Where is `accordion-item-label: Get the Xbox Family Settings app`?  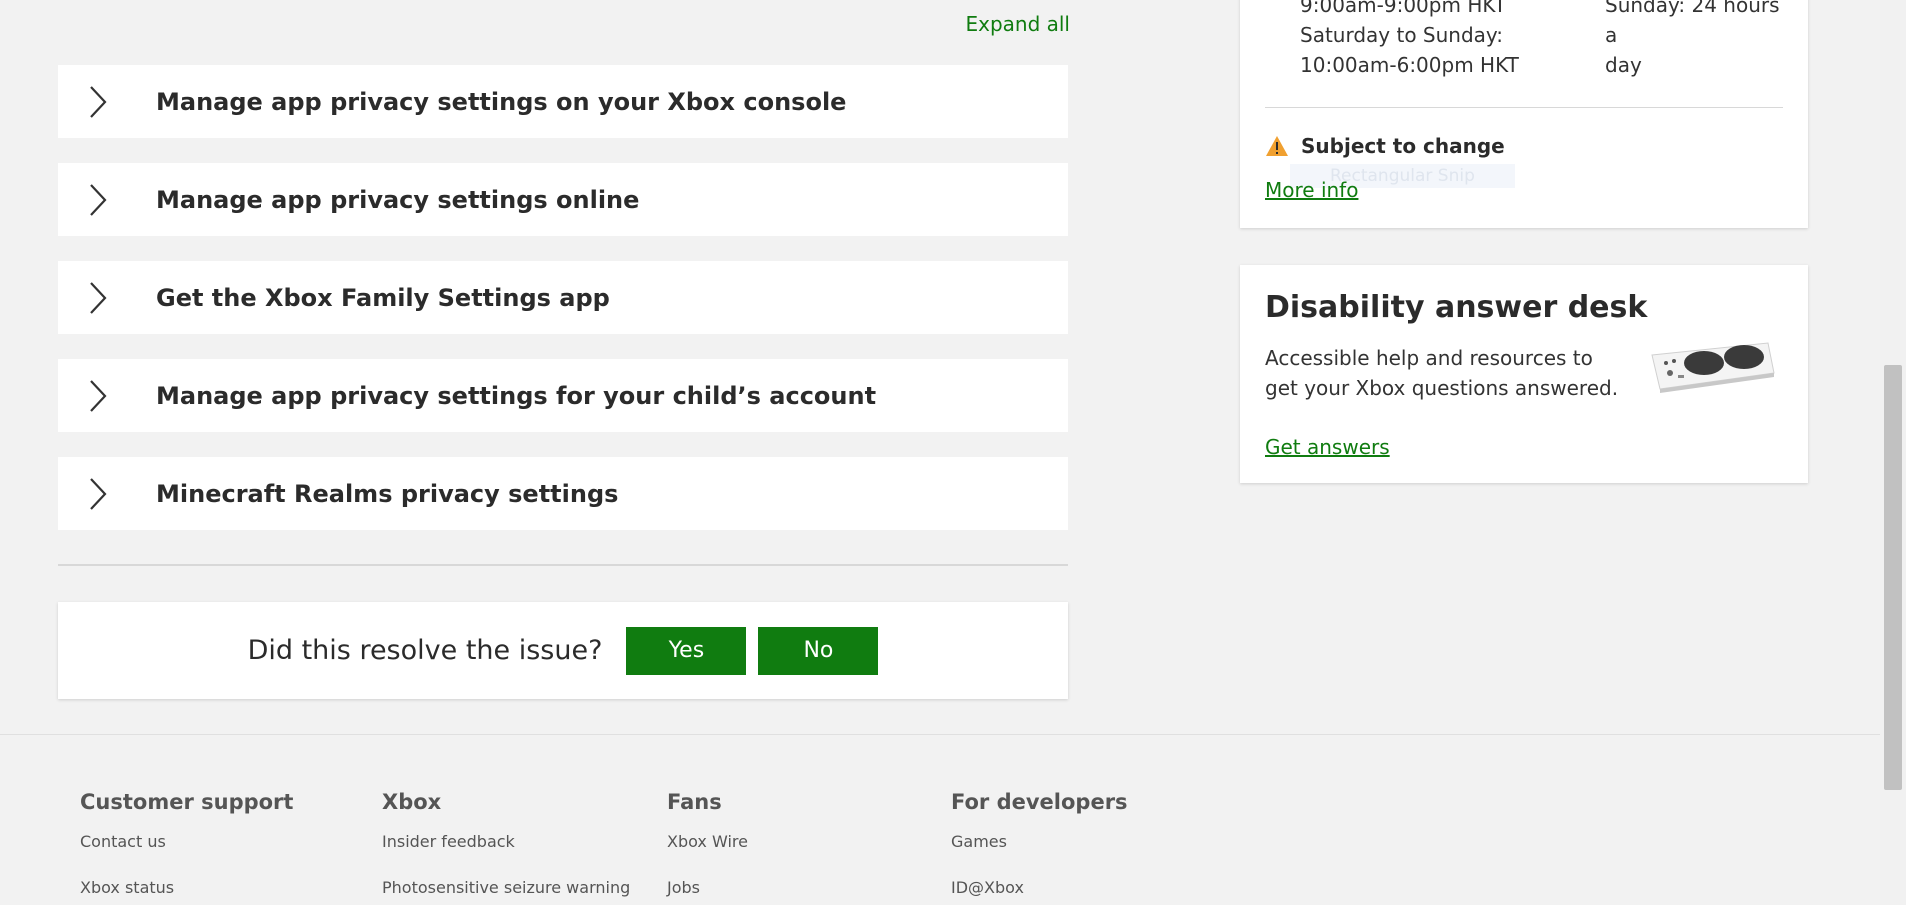 accordion-item-label: Get the Xbox Family Settings app is located at coordinates (383, 297).